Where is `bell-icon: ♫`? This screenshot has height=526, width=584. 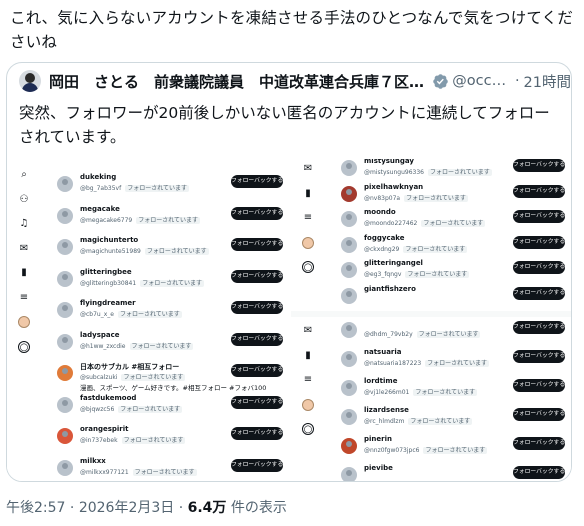
bell-icon: ♫ is located at coordinates (24, 224).